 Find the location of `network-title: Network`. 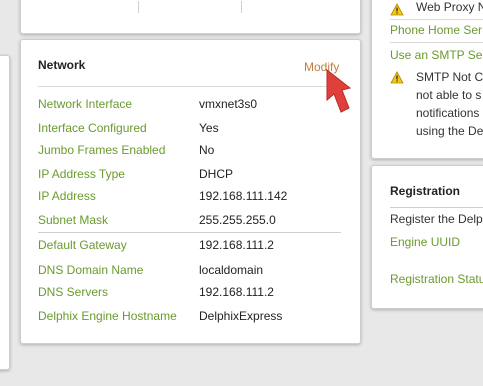

network-title: Network is located at coordinates (62, 65).